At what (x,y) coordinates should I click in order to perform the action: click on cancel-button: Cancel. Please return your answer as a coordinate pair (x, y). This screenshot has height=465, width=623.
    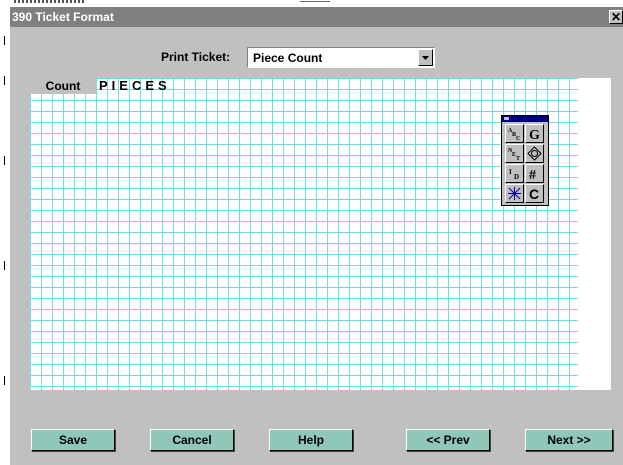
    Looking at the image, I should click on (192, 440).